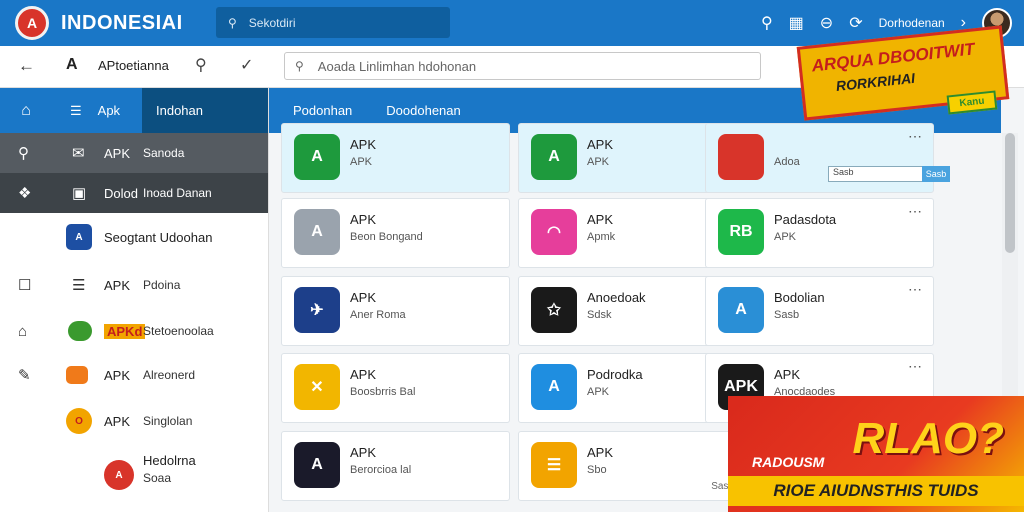 The image size is (1024, 512). I want to click on sidebar-item: A Seogtant Udoohan, so click(134, 237).